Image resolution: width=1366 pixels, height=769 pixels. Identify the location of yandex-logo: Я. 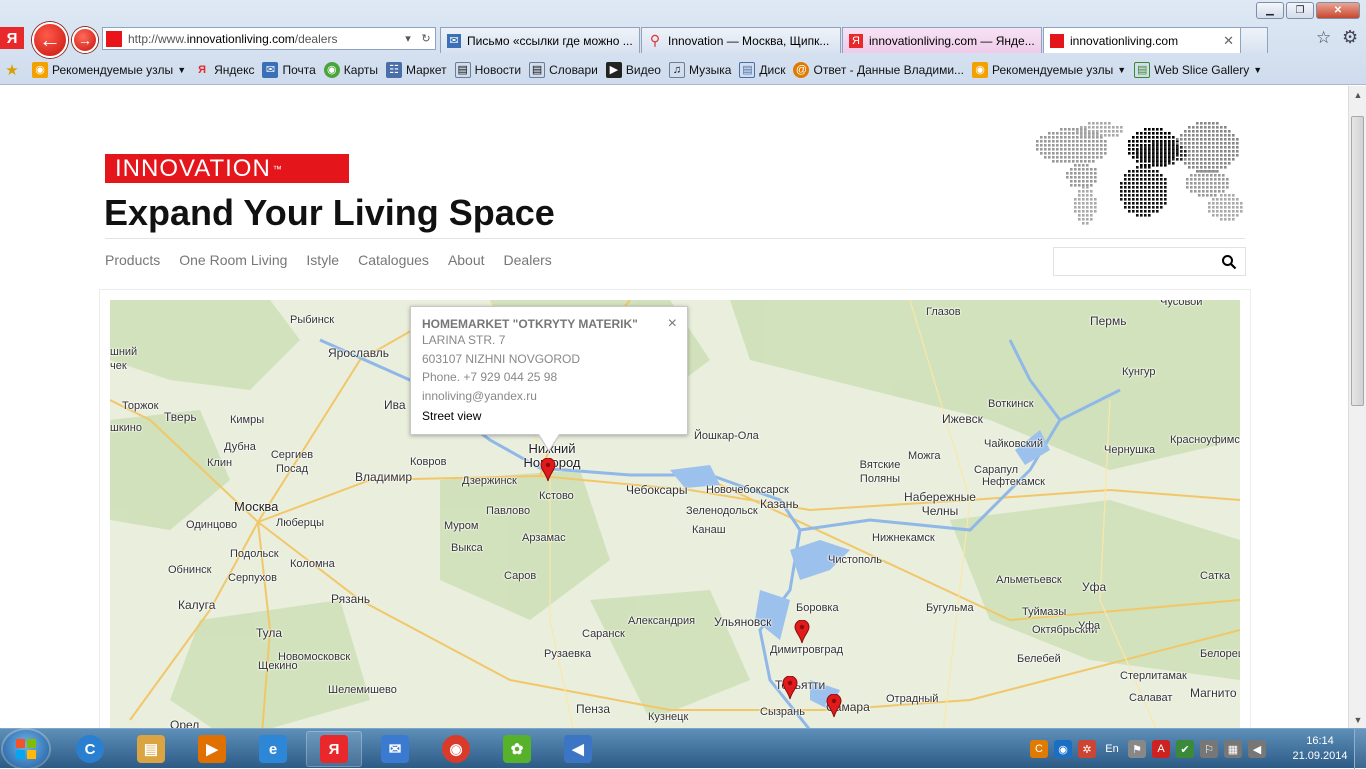
(12, 38).